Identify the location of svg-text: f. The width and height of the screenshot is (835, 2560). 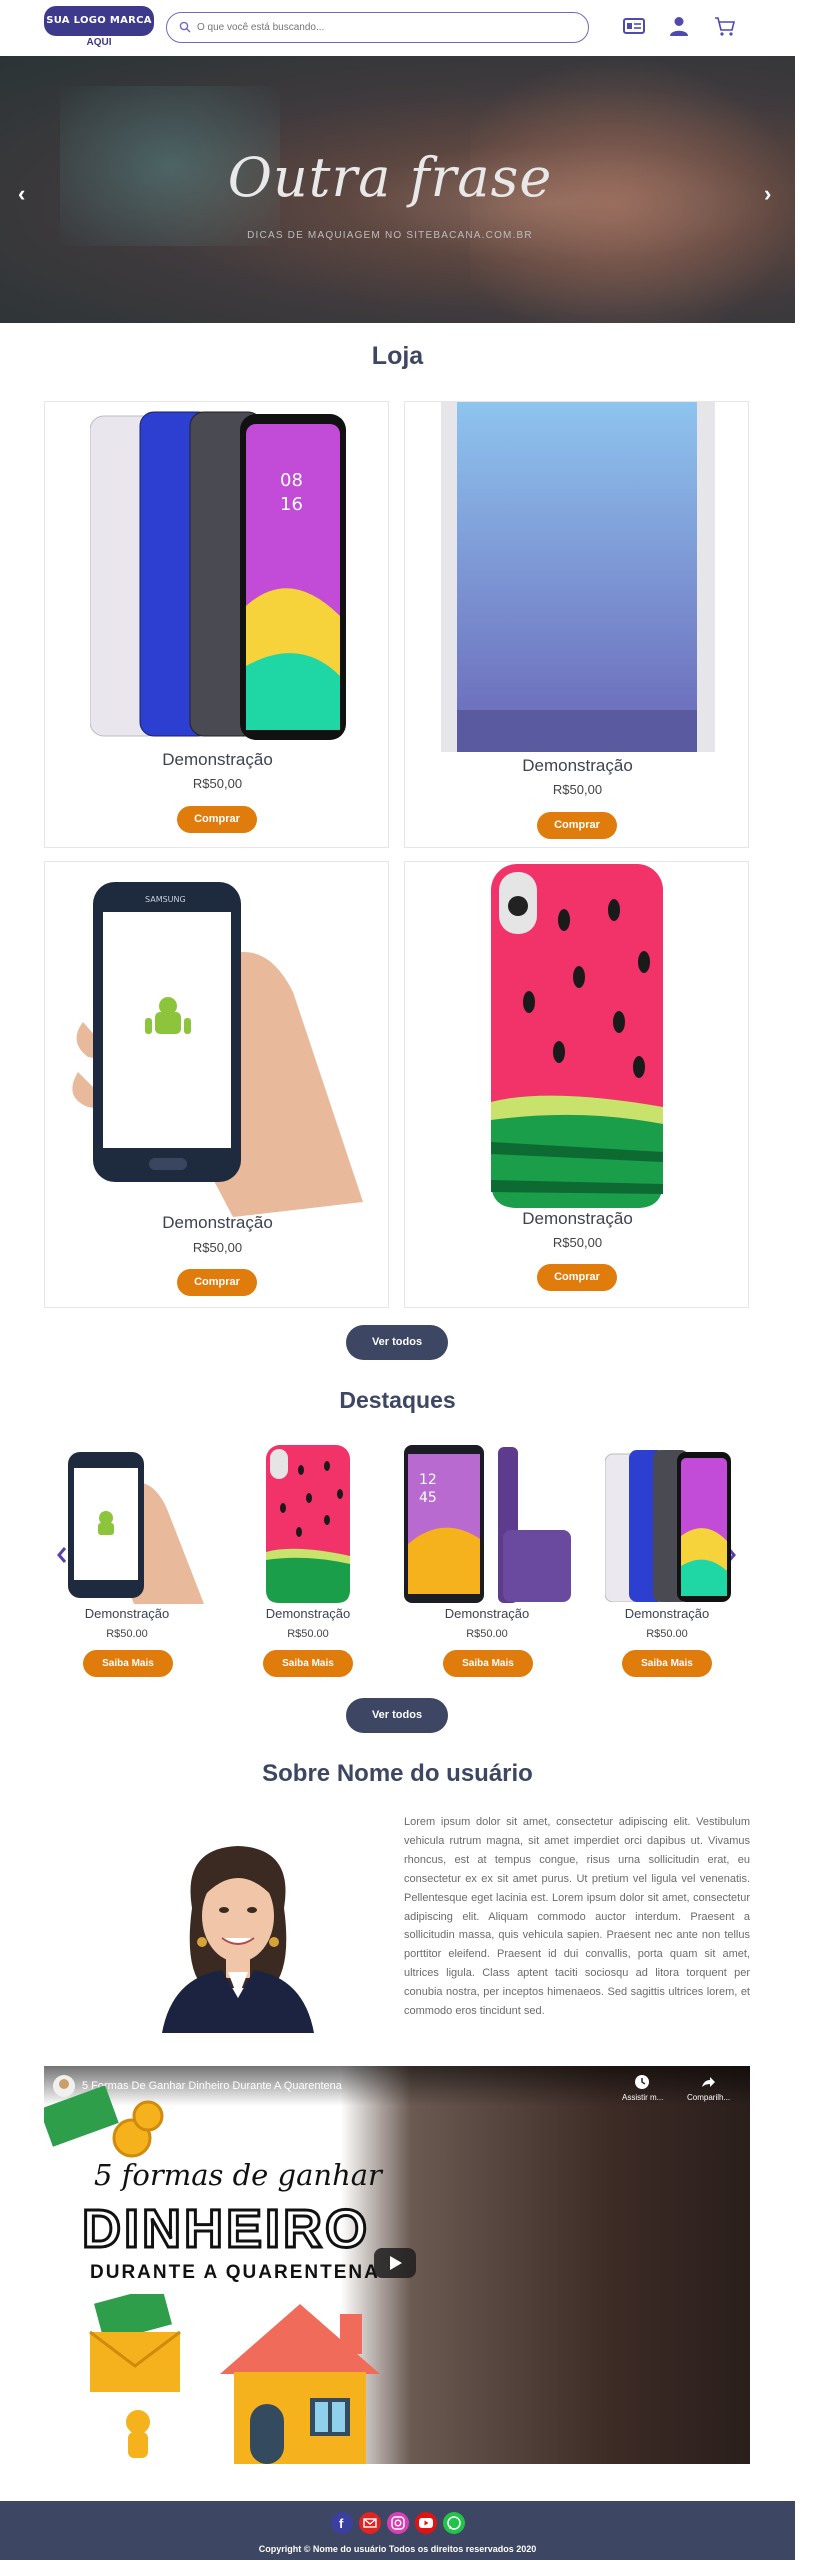
(341, 2523).